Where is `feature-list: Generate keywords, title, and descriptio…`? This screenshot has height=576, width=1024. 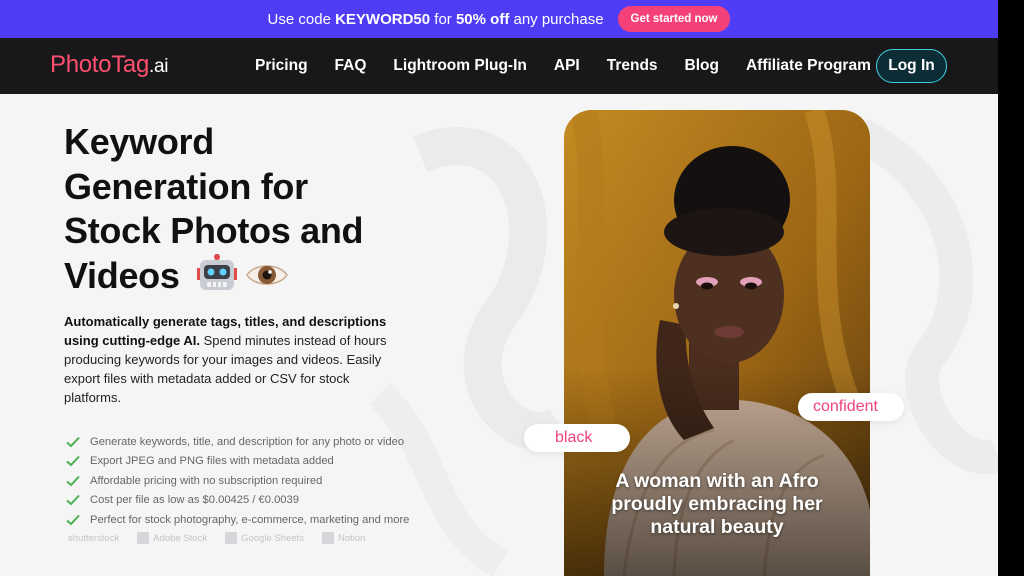 feature-list: Generate keywords, title, and descriptio… is located at coordinates (237, 481).